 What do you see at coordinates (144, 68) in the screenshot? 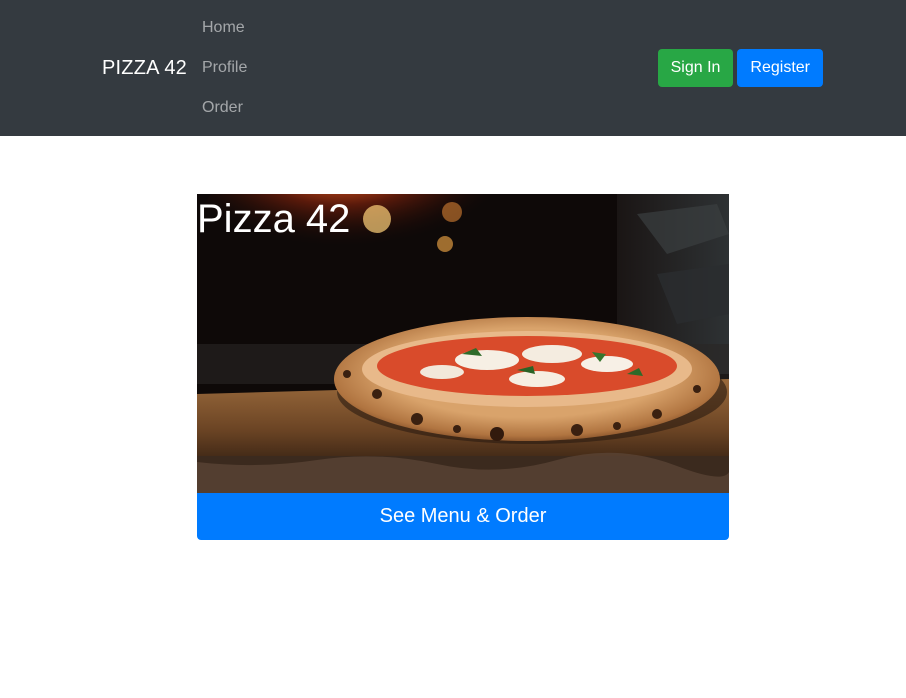
I see `brand-logo-text: PIZZA 42` at bounding box center [144, 68].